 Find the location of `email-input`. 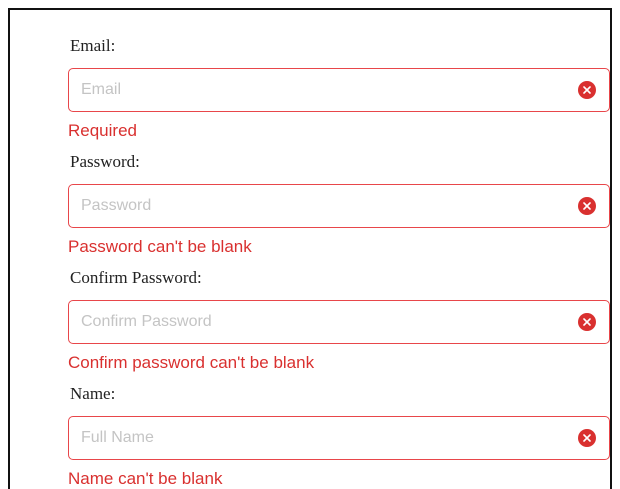

email-input is located at coordinates (309, 90).